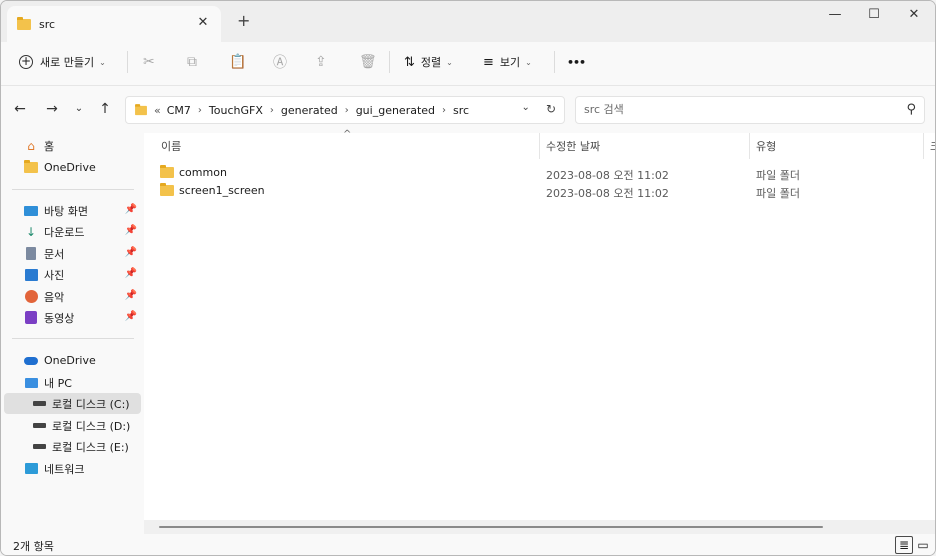  What do you see at coordinates (31, 145) in the screenshot?
I see `home-icon: ⌂` at bounding box center [31, 145].